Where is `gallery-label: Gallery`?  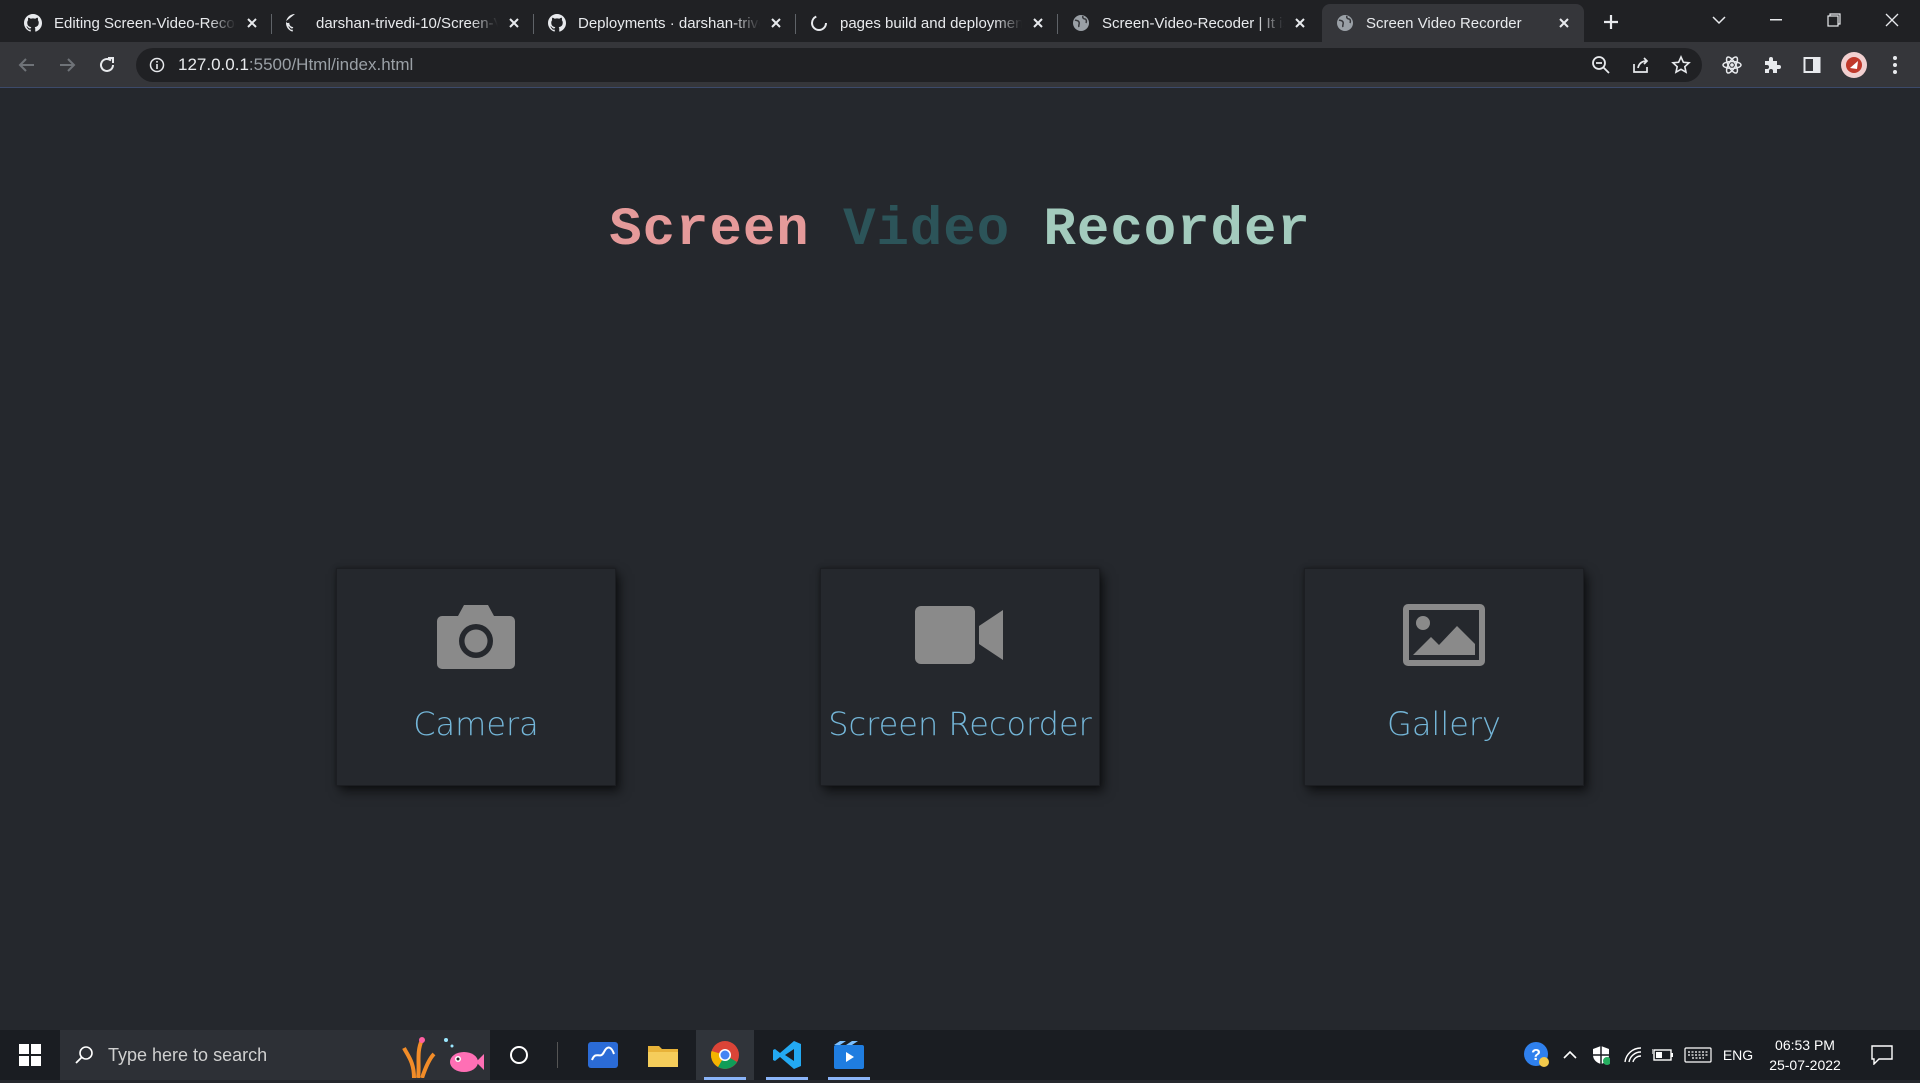
gallery-label: Gallery is located at coordinates (1444, 724).